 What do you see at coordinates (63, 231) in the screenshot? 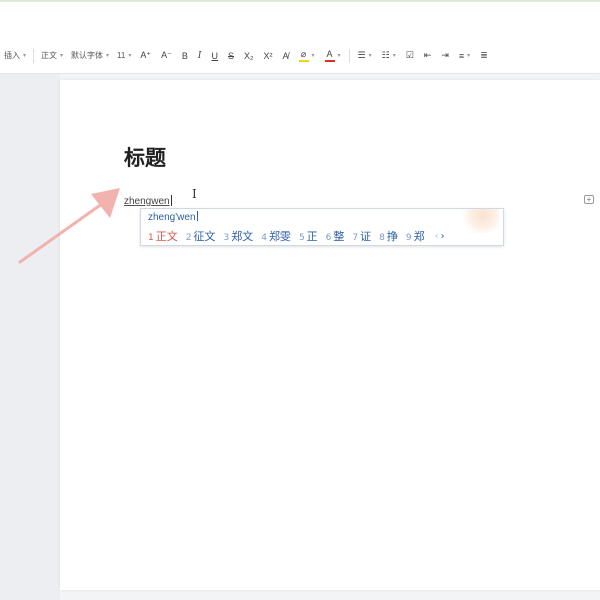
I see `arrow-shaft` at bounding box center [63, 231].